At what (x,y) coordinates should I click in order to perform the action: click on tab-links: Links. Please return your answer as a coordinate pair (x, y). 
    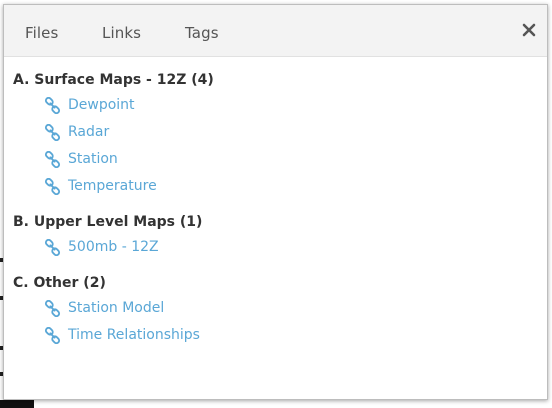
    Looking at the image, I should click on (121, 33).